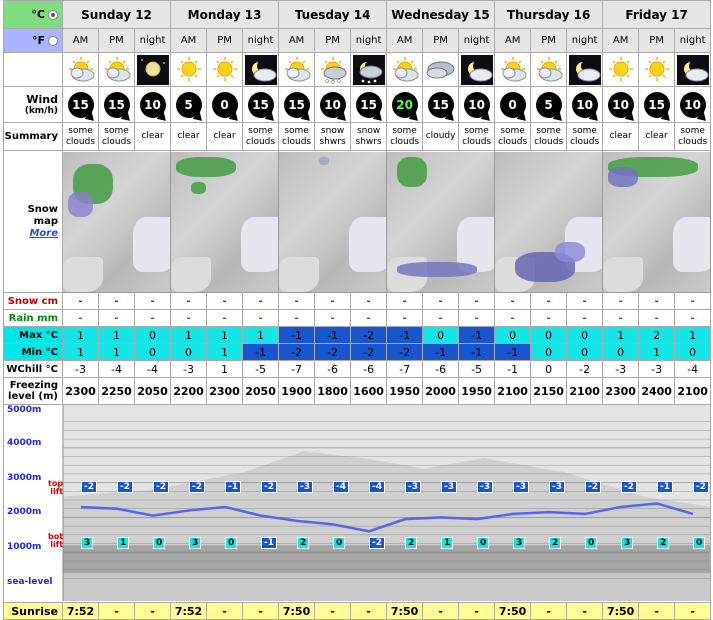  I want to click on period-label: AM, so click(189, 40).